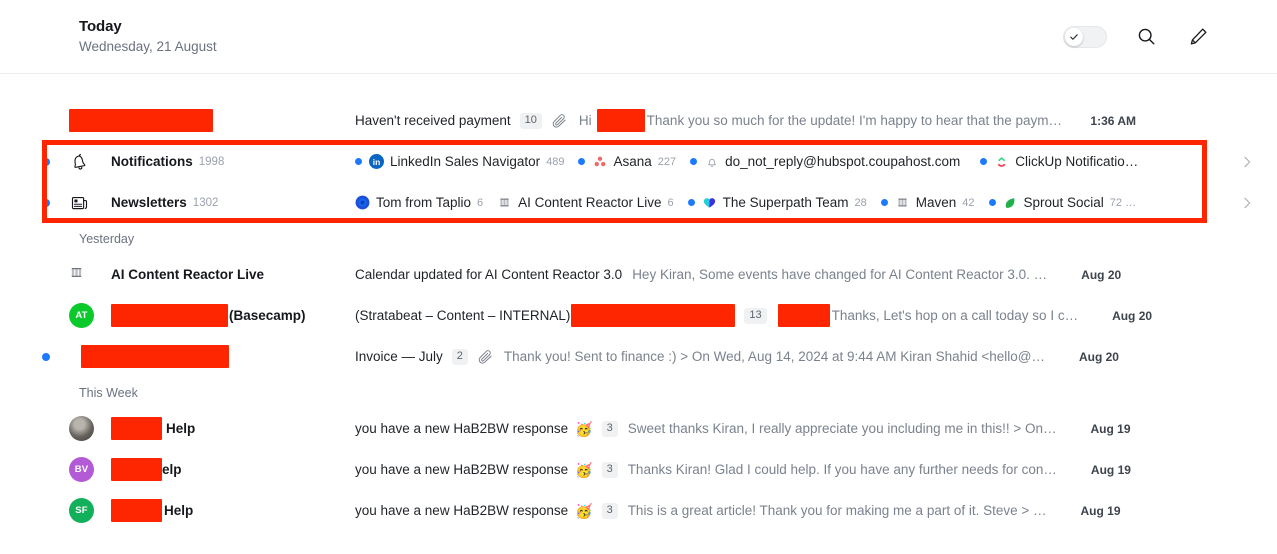 The image size is (1277, 554). I want to click on chip-count: 6, so click(480, 202).